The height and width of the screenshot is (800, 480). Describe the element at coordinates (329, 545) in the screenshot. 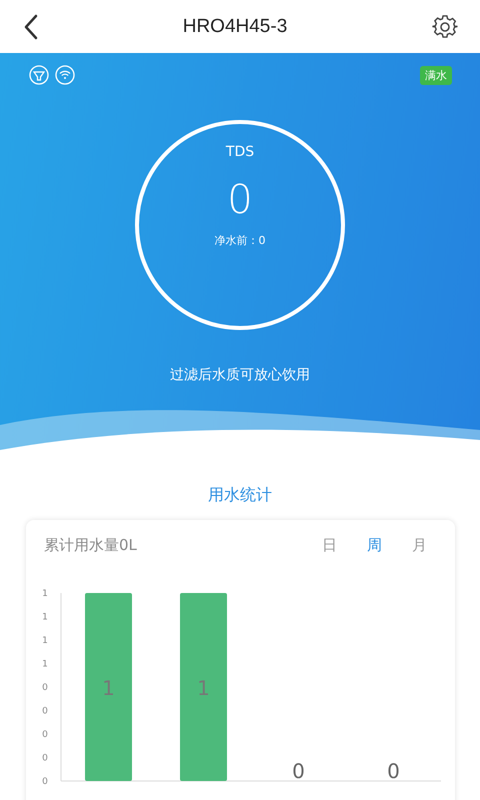

I see `period-tab: 日` at that location.